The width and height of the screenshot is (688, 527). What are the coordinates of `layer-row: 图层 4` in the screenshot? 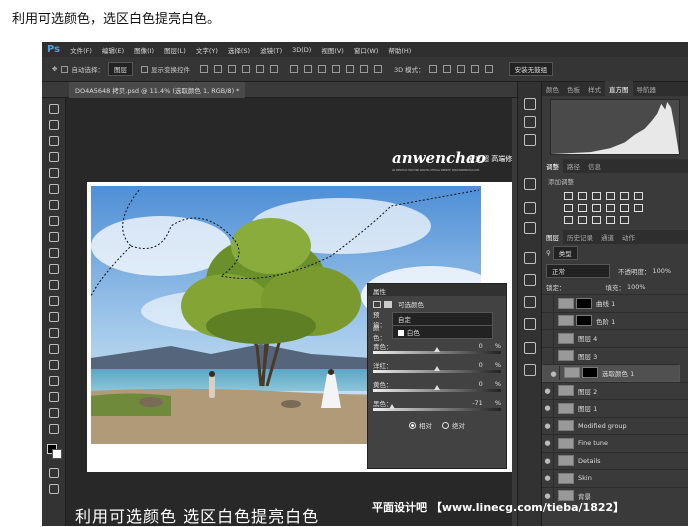 It's located at (615, 338).